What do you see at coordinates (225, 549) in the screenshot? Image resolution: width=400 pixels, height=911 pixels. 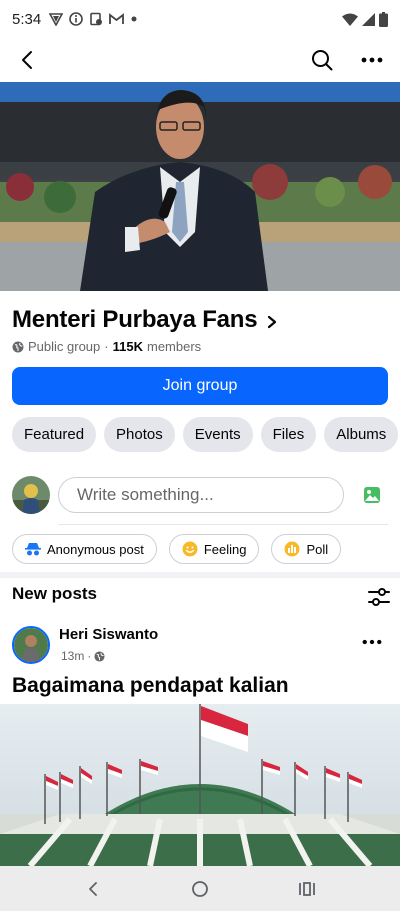 I see `feeling-label: Feeling` at bounding box center [225, 549].